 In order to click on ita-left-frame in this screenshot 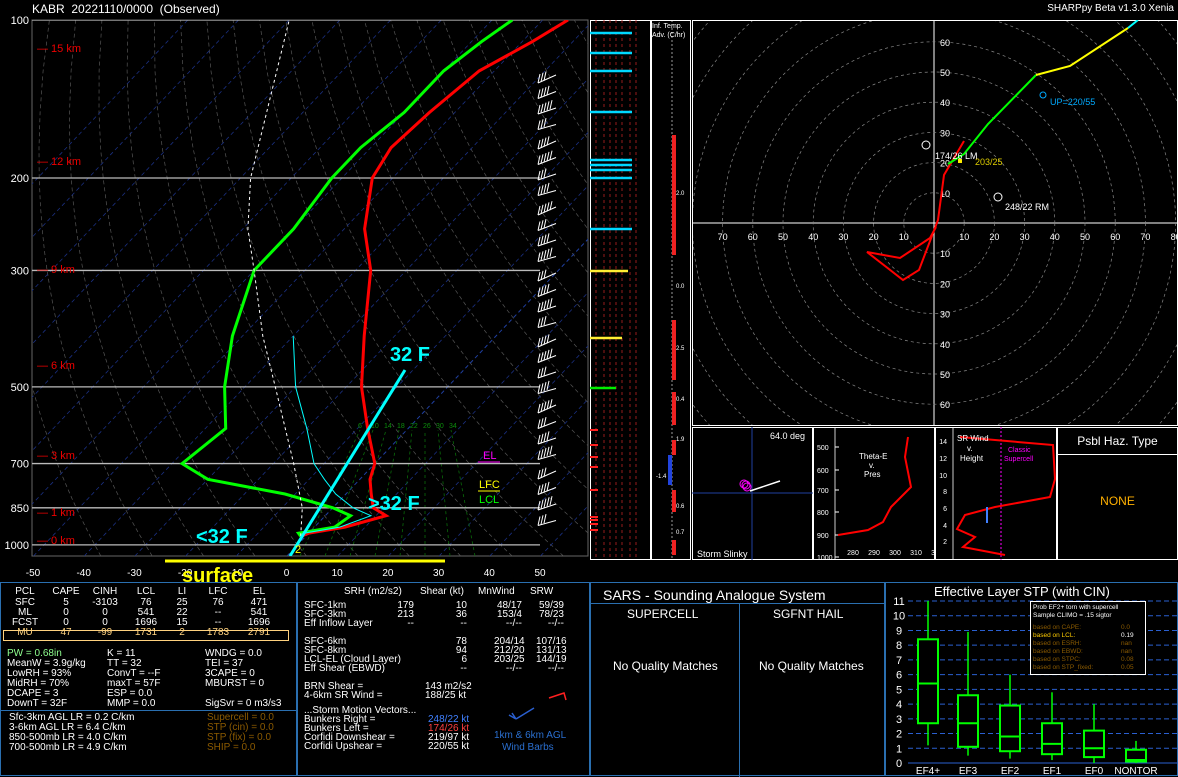, I will do `click(620, 290)`.